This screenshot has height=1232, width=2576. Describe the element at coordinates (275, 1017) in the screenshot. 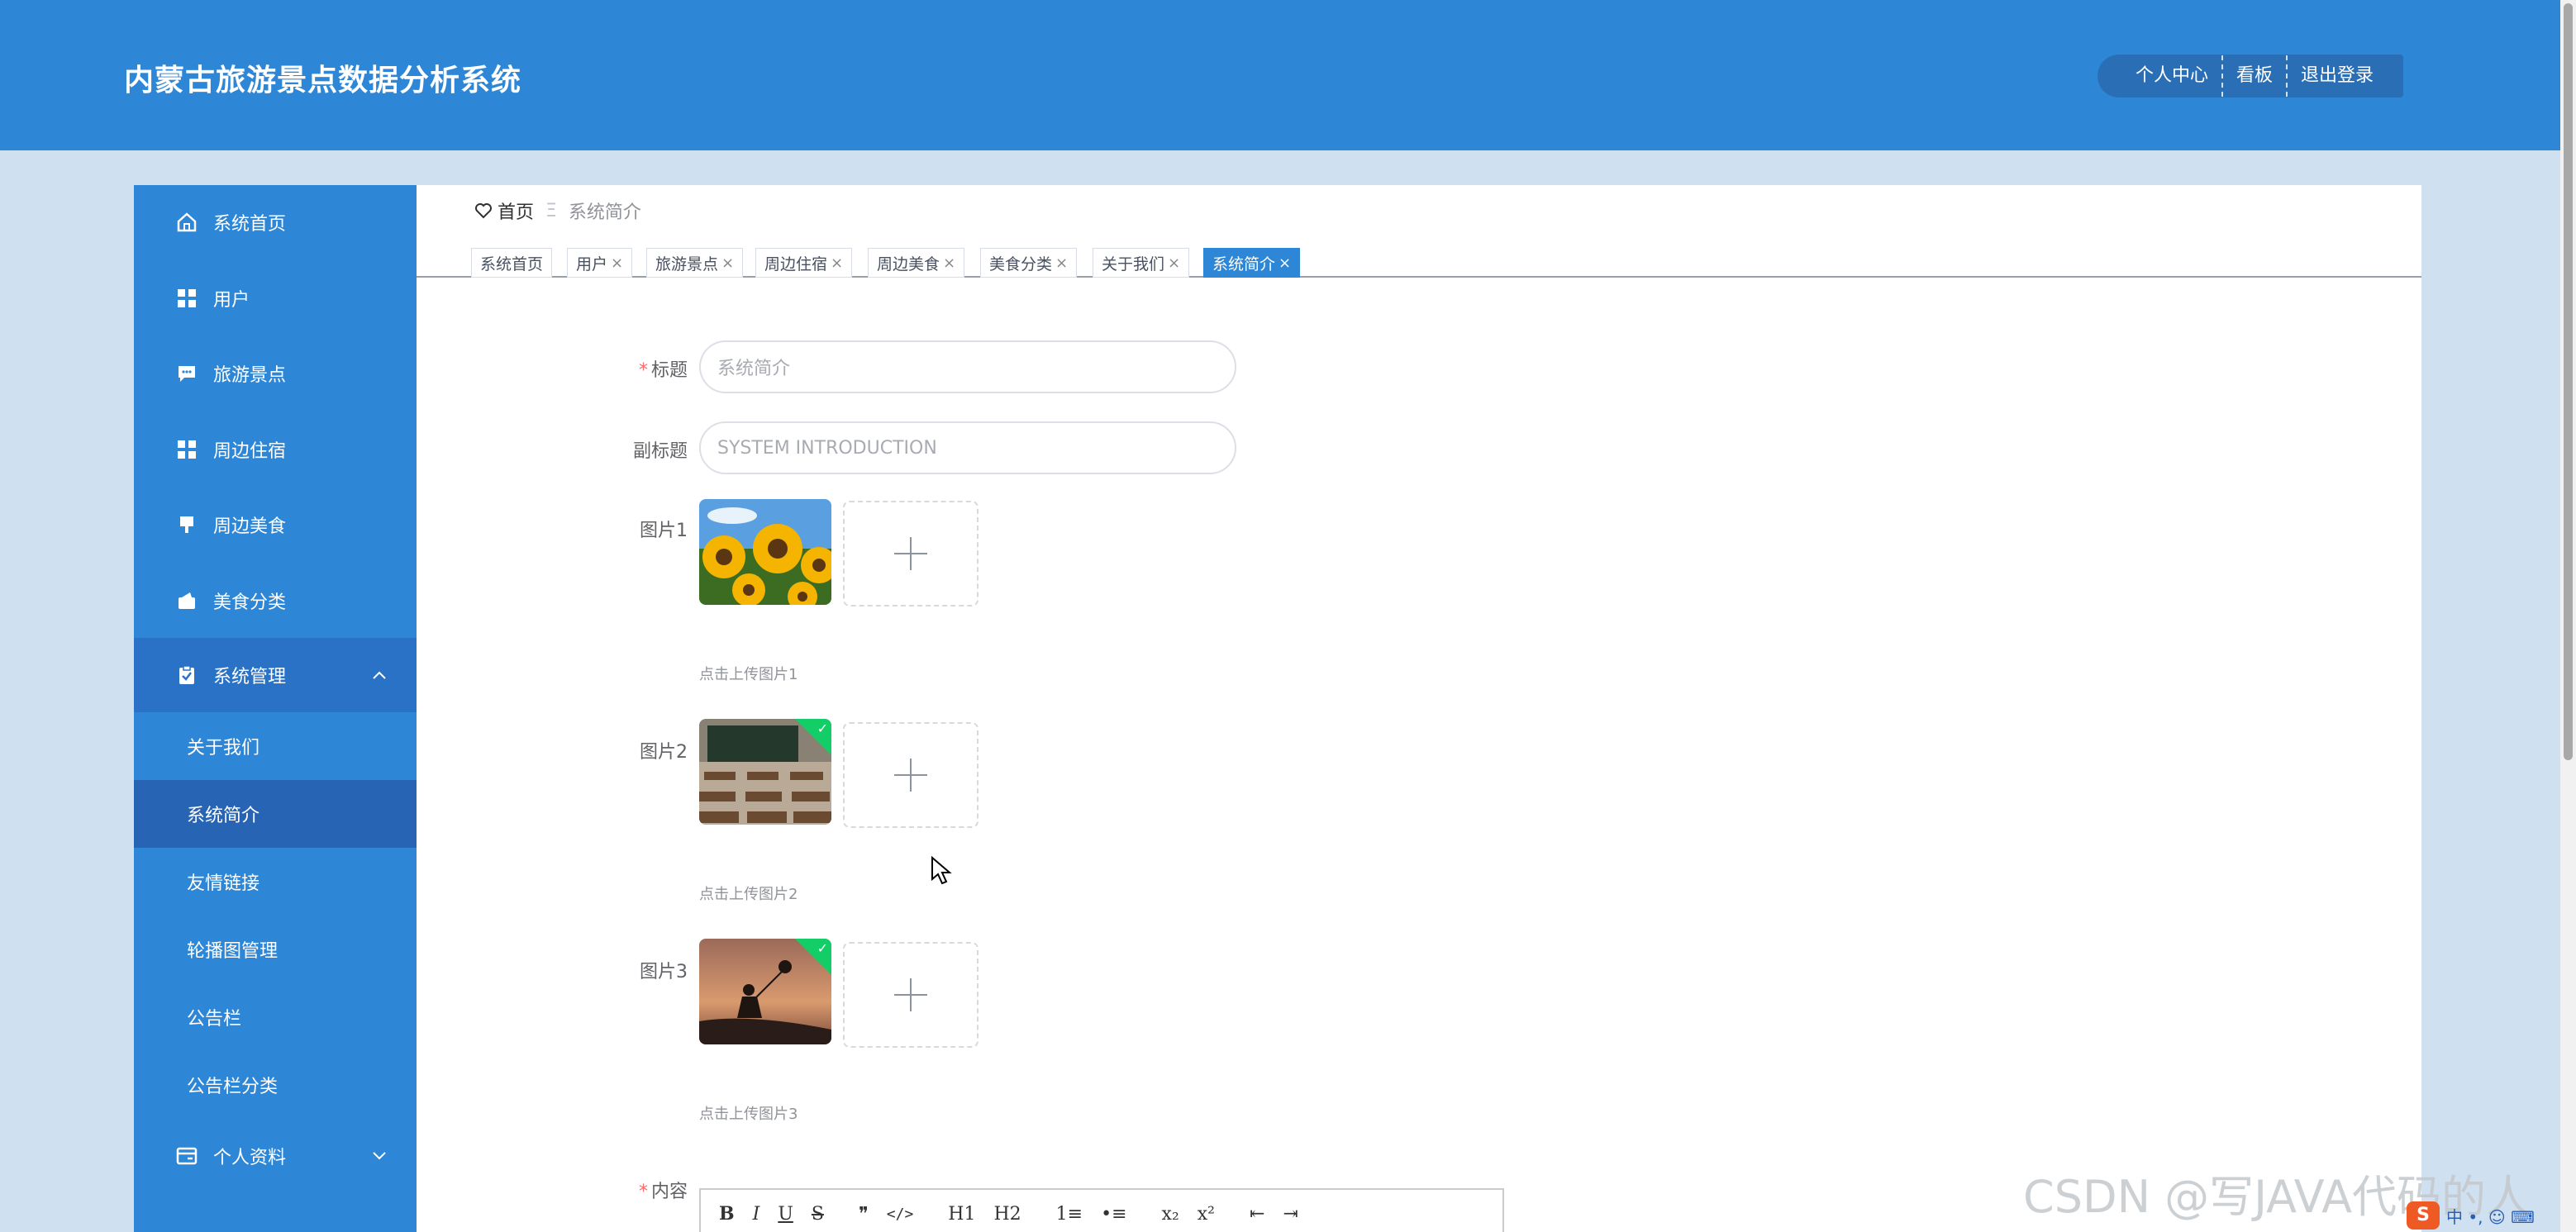

I see `sidebar-item-notice-board: 公告栏` at that location.